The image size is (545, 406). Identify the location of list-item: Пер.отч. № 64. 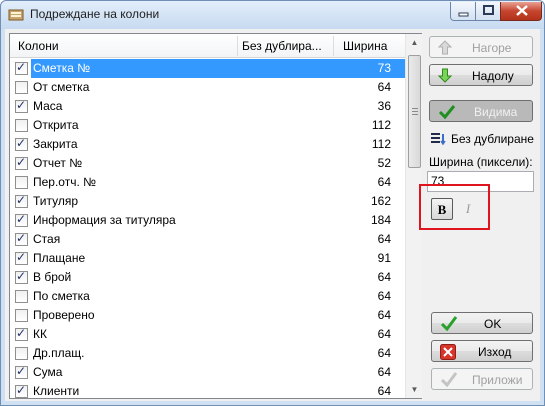
(207, 182).